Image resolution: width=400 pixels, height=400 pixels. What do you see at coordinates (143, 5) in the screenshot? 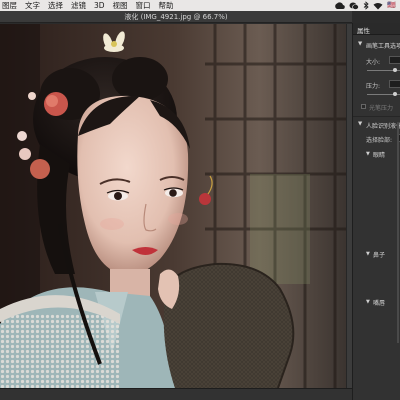
I see `menu-window: 窗口` at bounding box center [143, 5].